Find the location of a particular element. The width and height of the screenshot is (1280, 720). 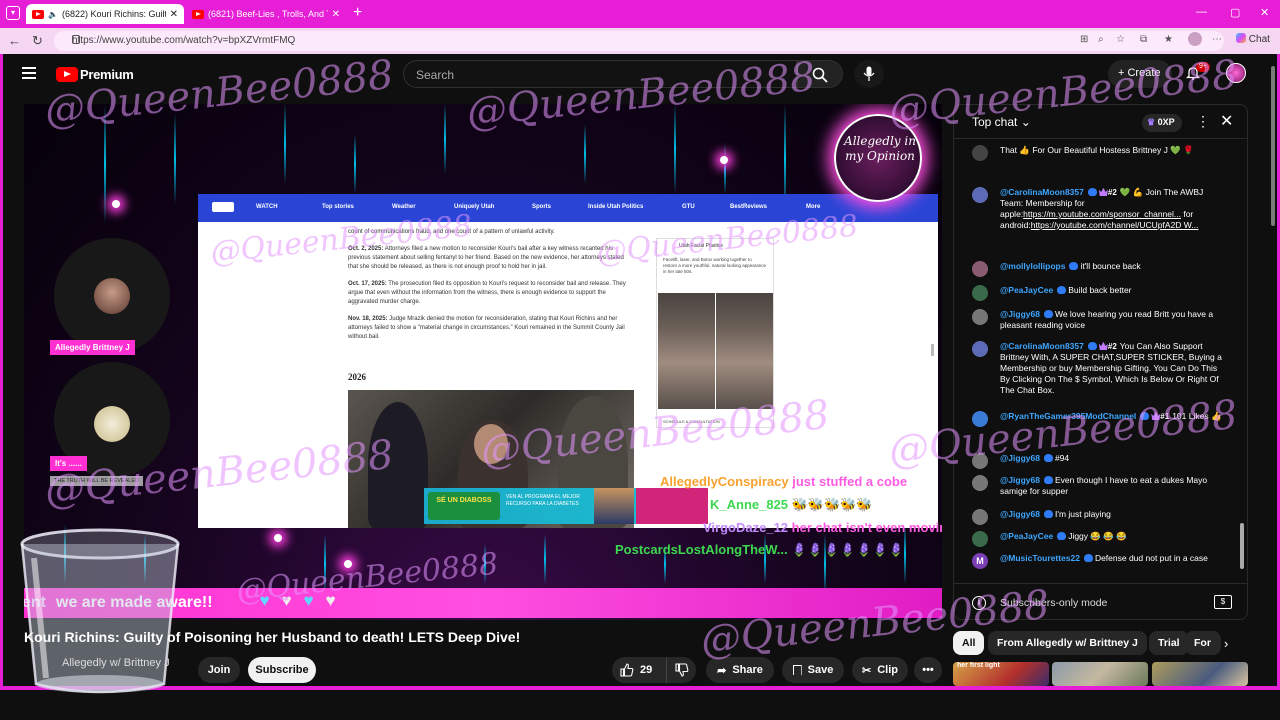

speaker-icon: 🔈 is located at coordinates (53, 14).